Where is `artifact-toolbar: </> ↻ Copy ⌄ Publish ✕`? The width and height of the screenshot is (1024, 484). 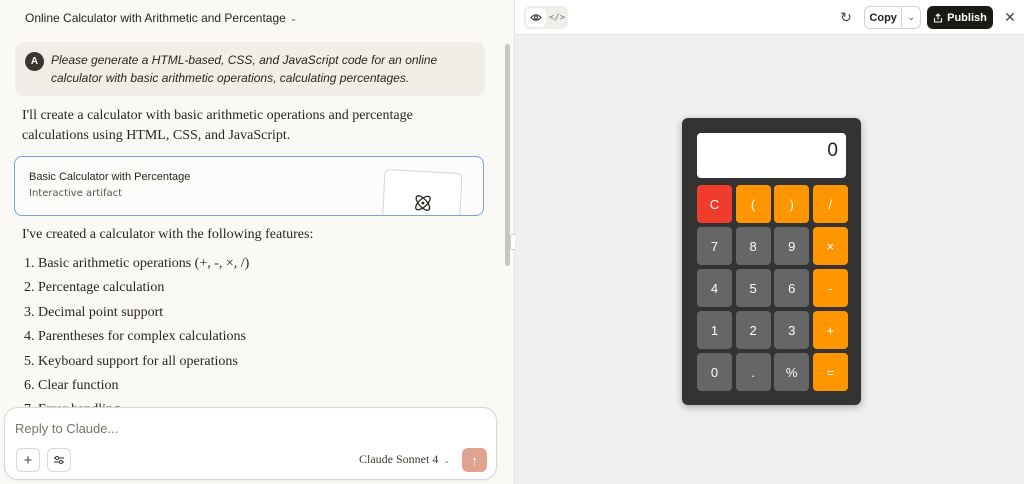 artifact-toolbar: </> ↻ Copy ⌄ Publish ✕ is located at coordinates (769, 17).